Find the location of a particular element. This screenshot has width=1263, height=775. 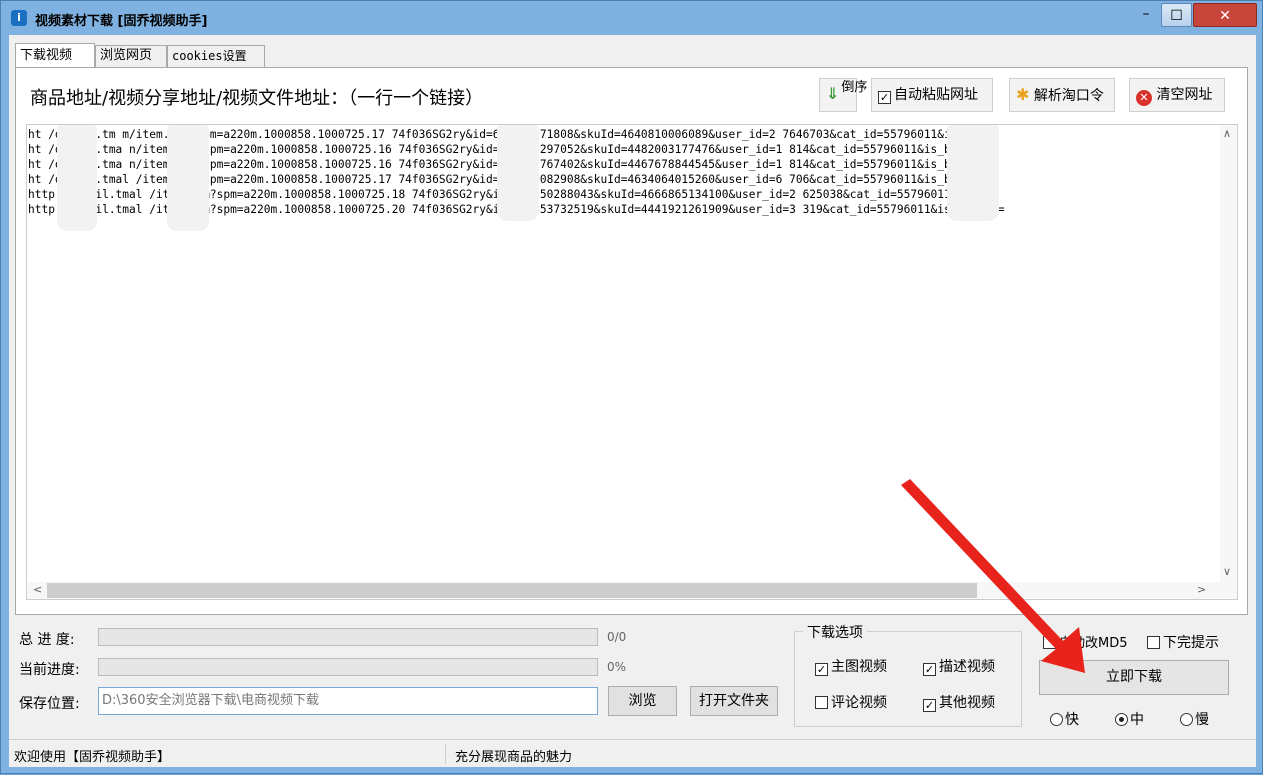

browse-button: 浏览 is located at coordinates (642, 701).